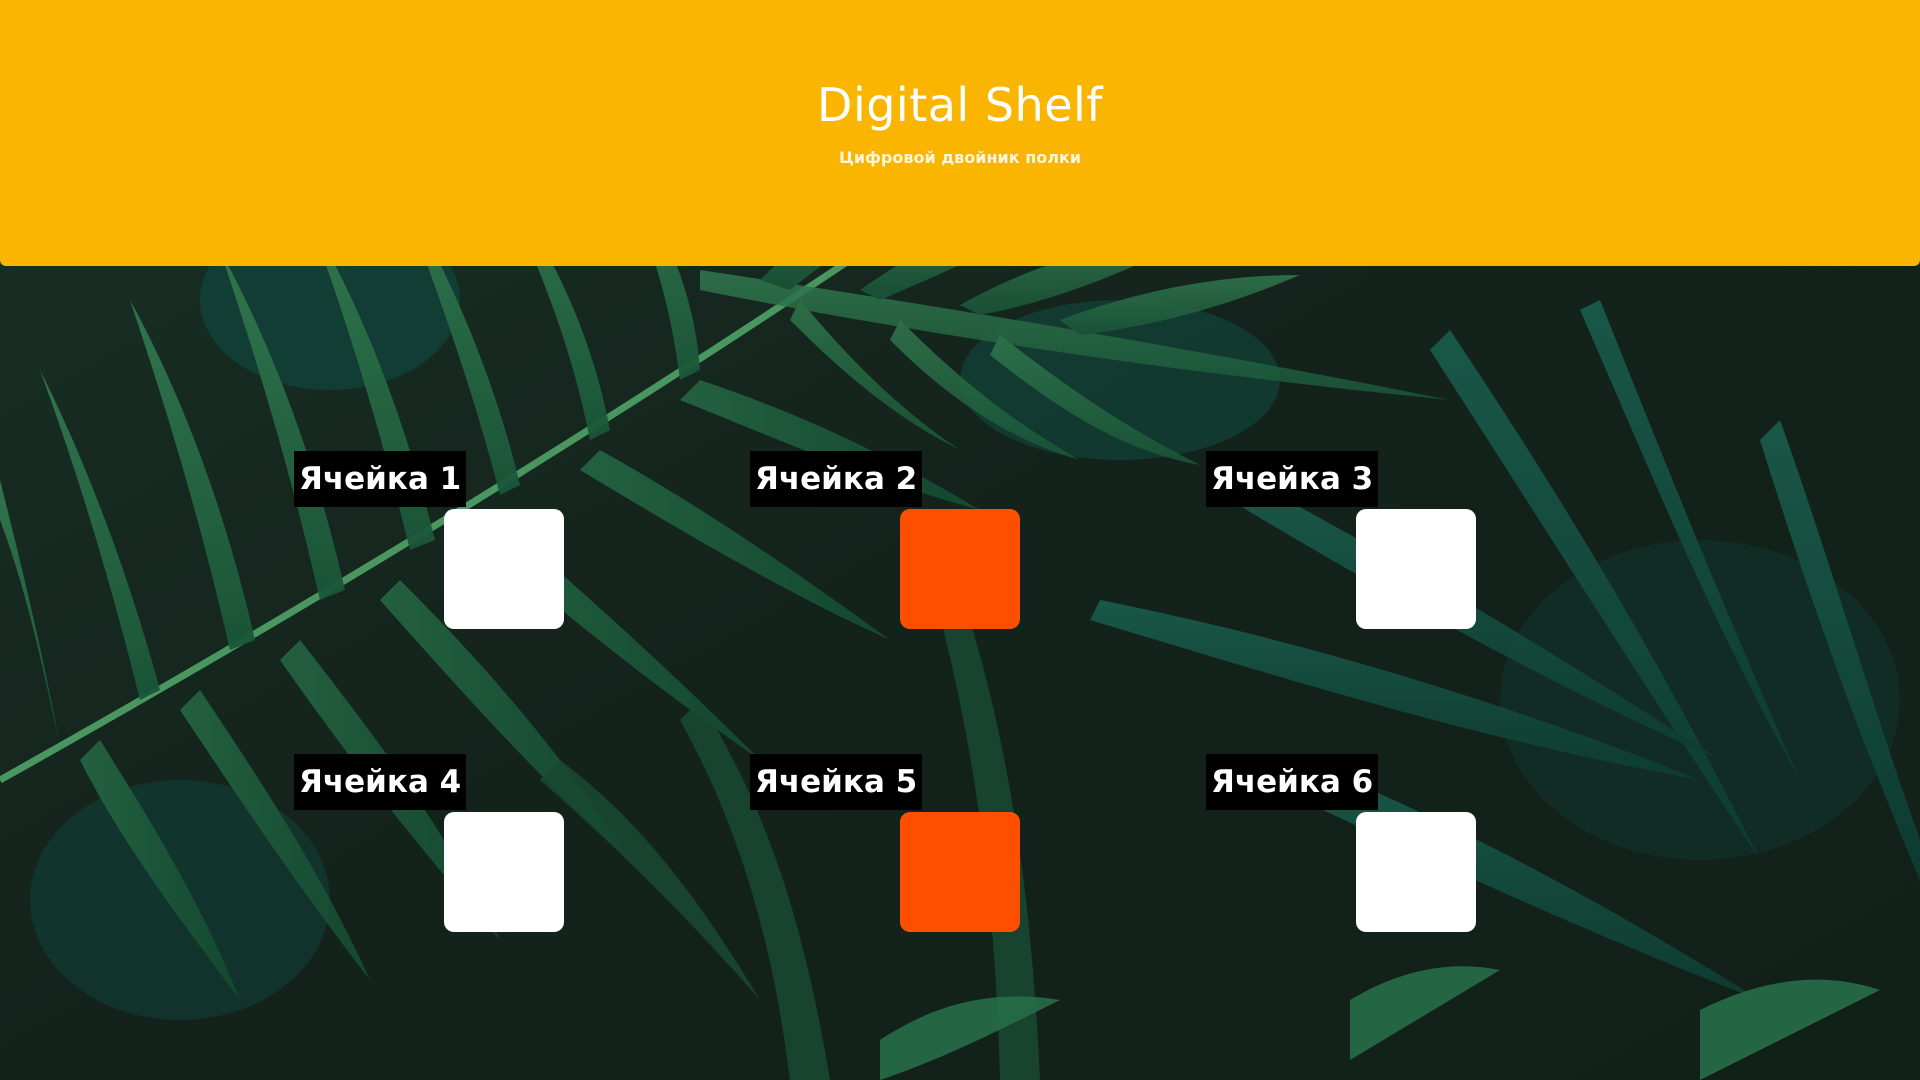  What do you see at coordinates (434, 546) in the screenshot?
I see `shelf-cell-1: Ячейка 1` at bounding box center [434, 546].